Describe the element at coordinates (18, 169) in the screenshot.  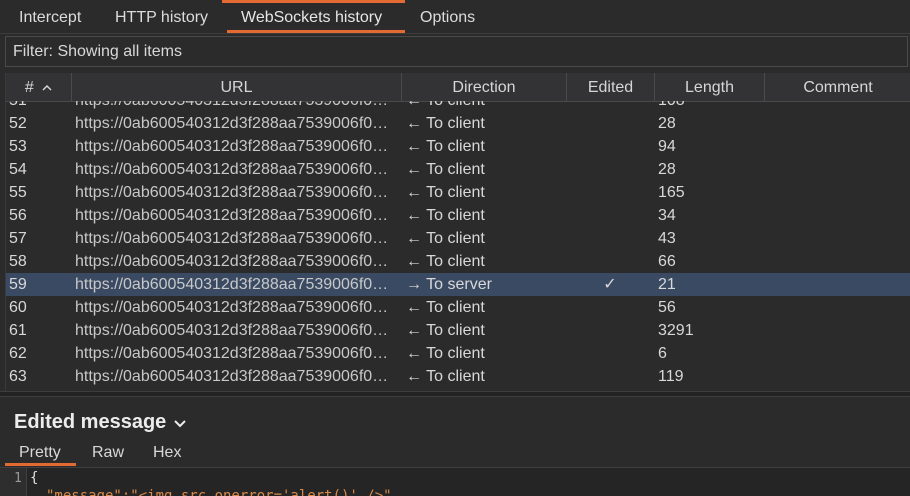
I see `row-number: 54` at that location.